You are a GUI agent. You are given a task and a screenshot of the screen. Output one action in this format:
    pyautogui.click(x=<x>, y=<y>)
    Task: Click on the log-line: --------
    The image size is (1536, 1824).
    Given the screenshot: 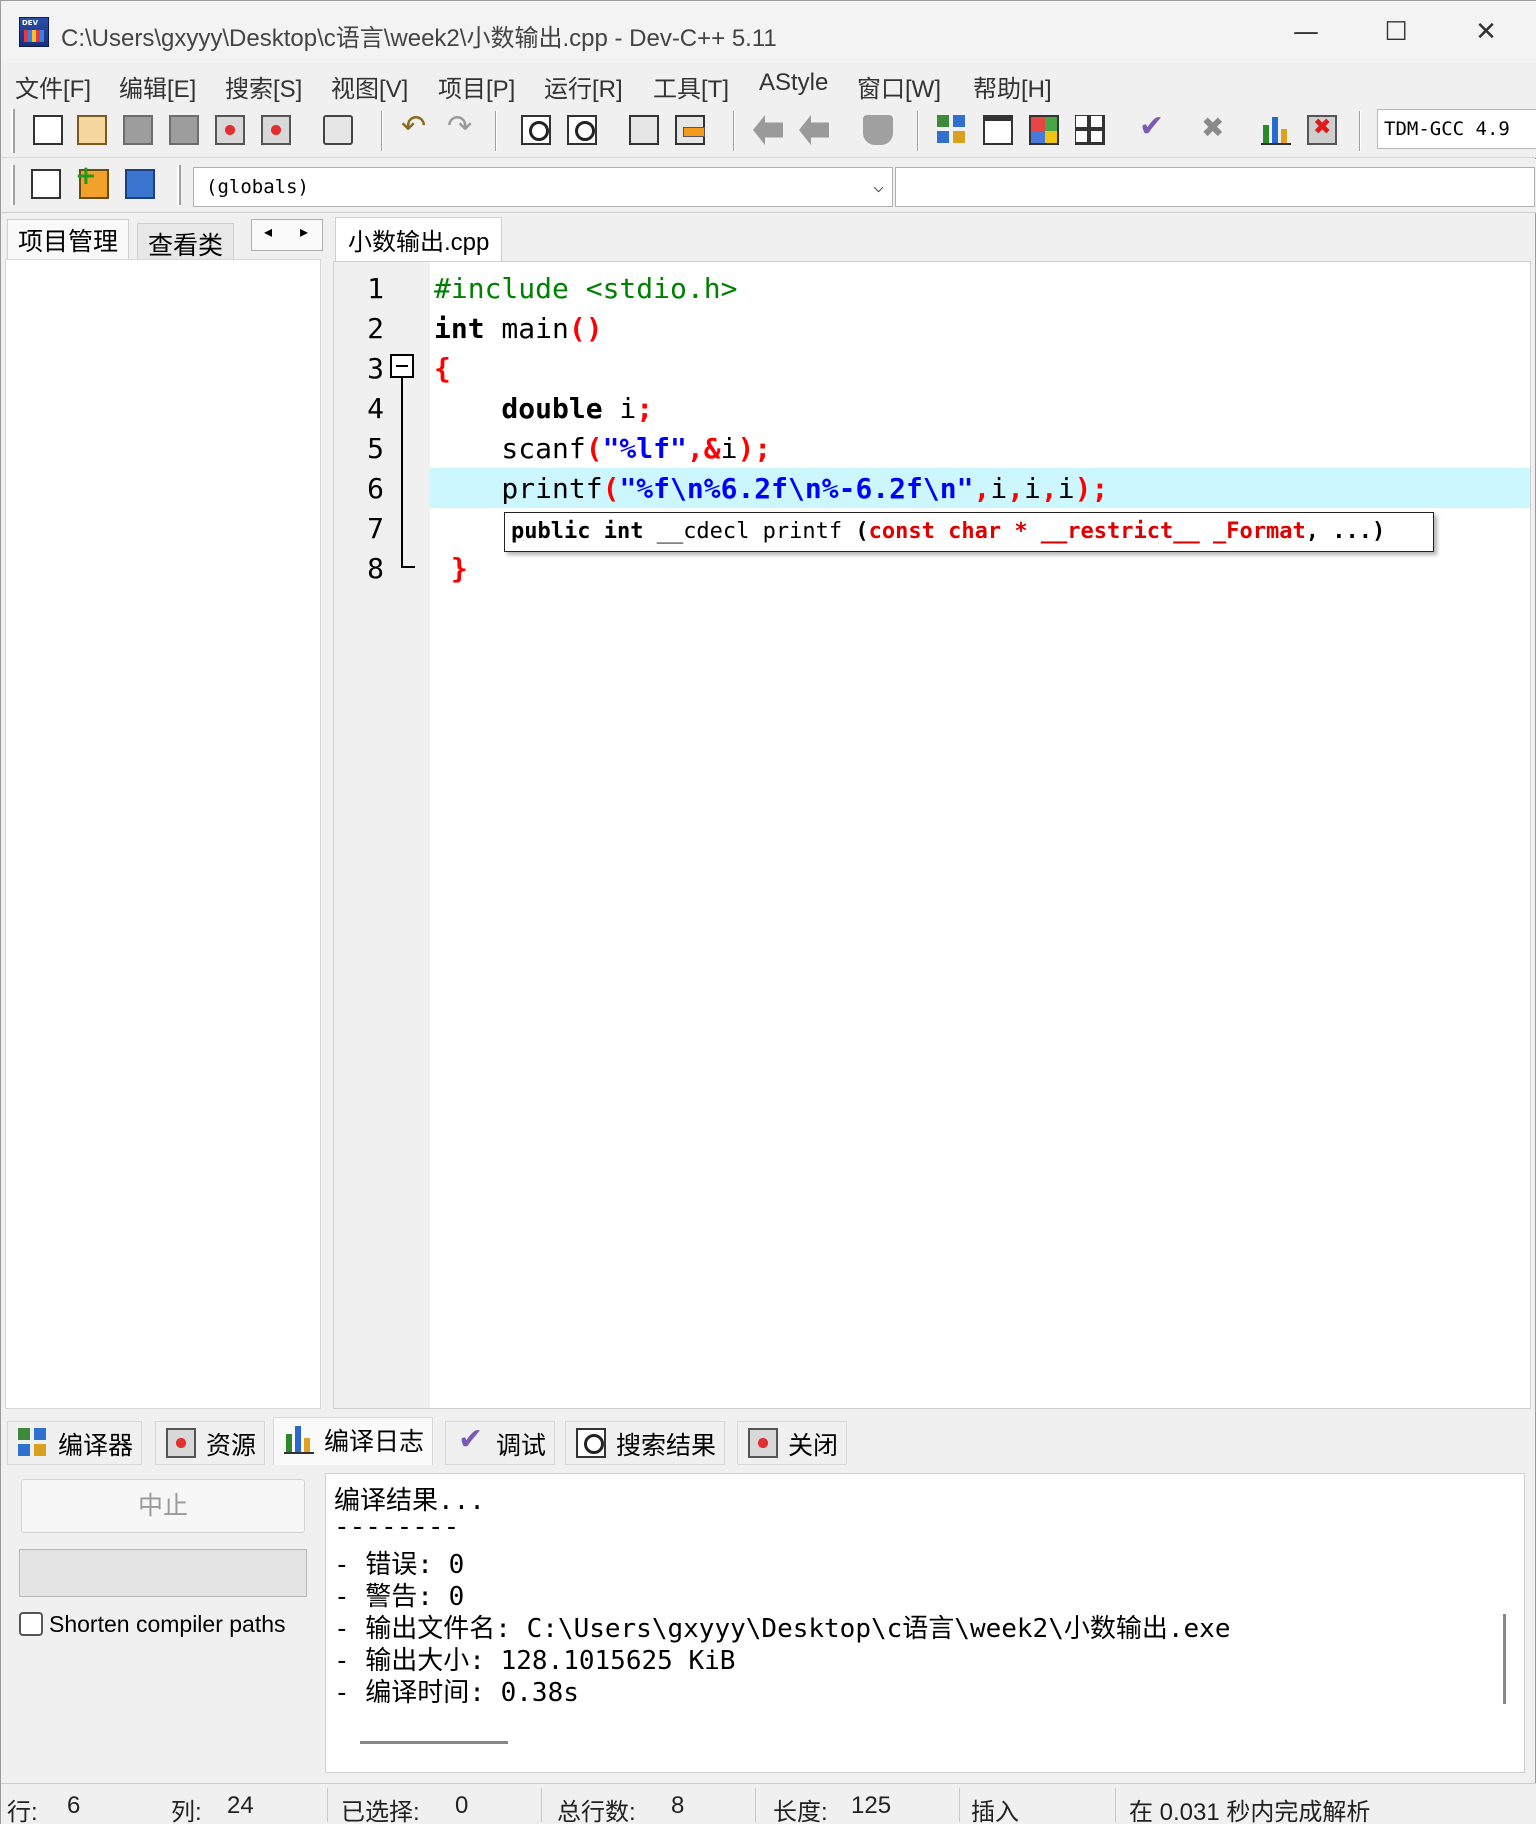 What is the action you would take?
    pyautogui.click(x=397, y=1527)
    